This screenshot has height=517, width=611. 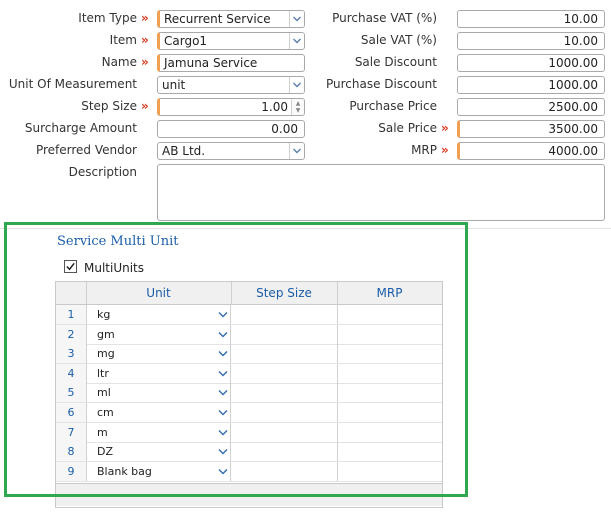 What do you see at coordinates (217, 19) in the screenshot?
I see `item-type-value: Recurrent Service` at bounding box center [217, 19].